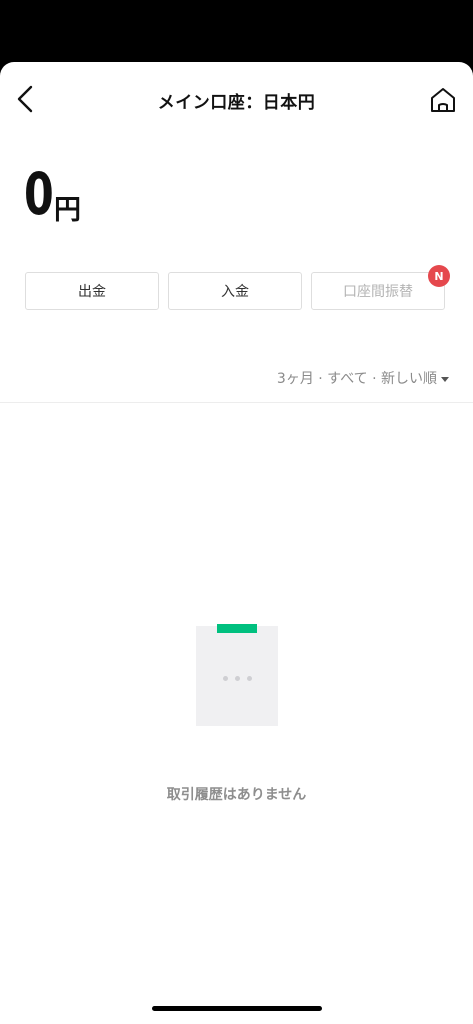 The height and width of the screenshot is (1024, 473). Describe the element at coordinates (237, 1008) in the screenshot. I see `home-indicator` at that location.